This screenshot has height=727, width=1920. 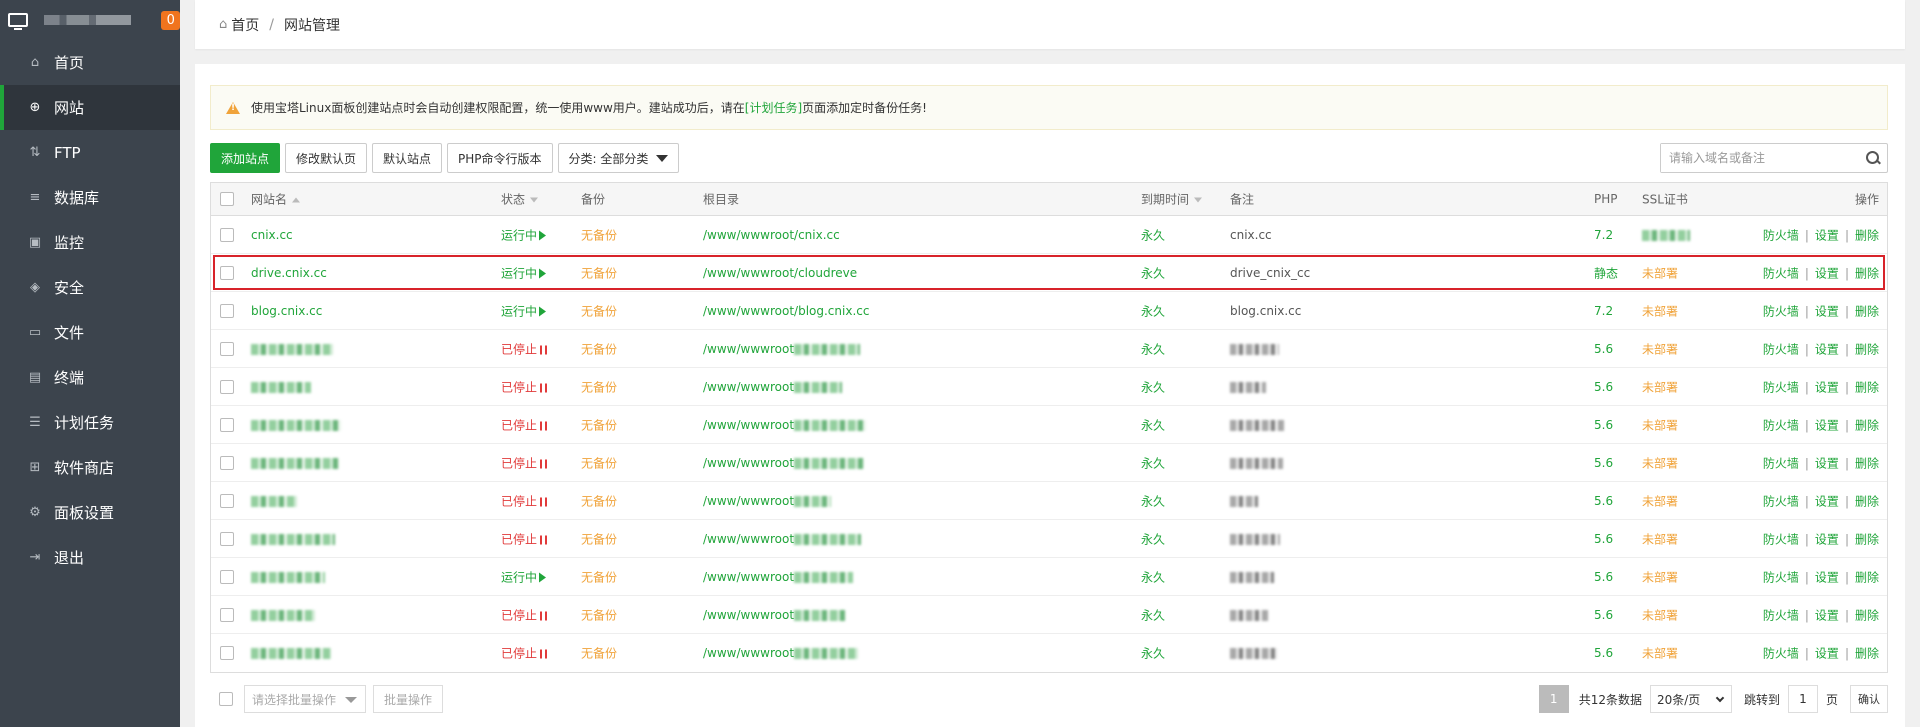 I want to click on sidebar-item-0: ⌂ 首页, so click(x=90, y=62).